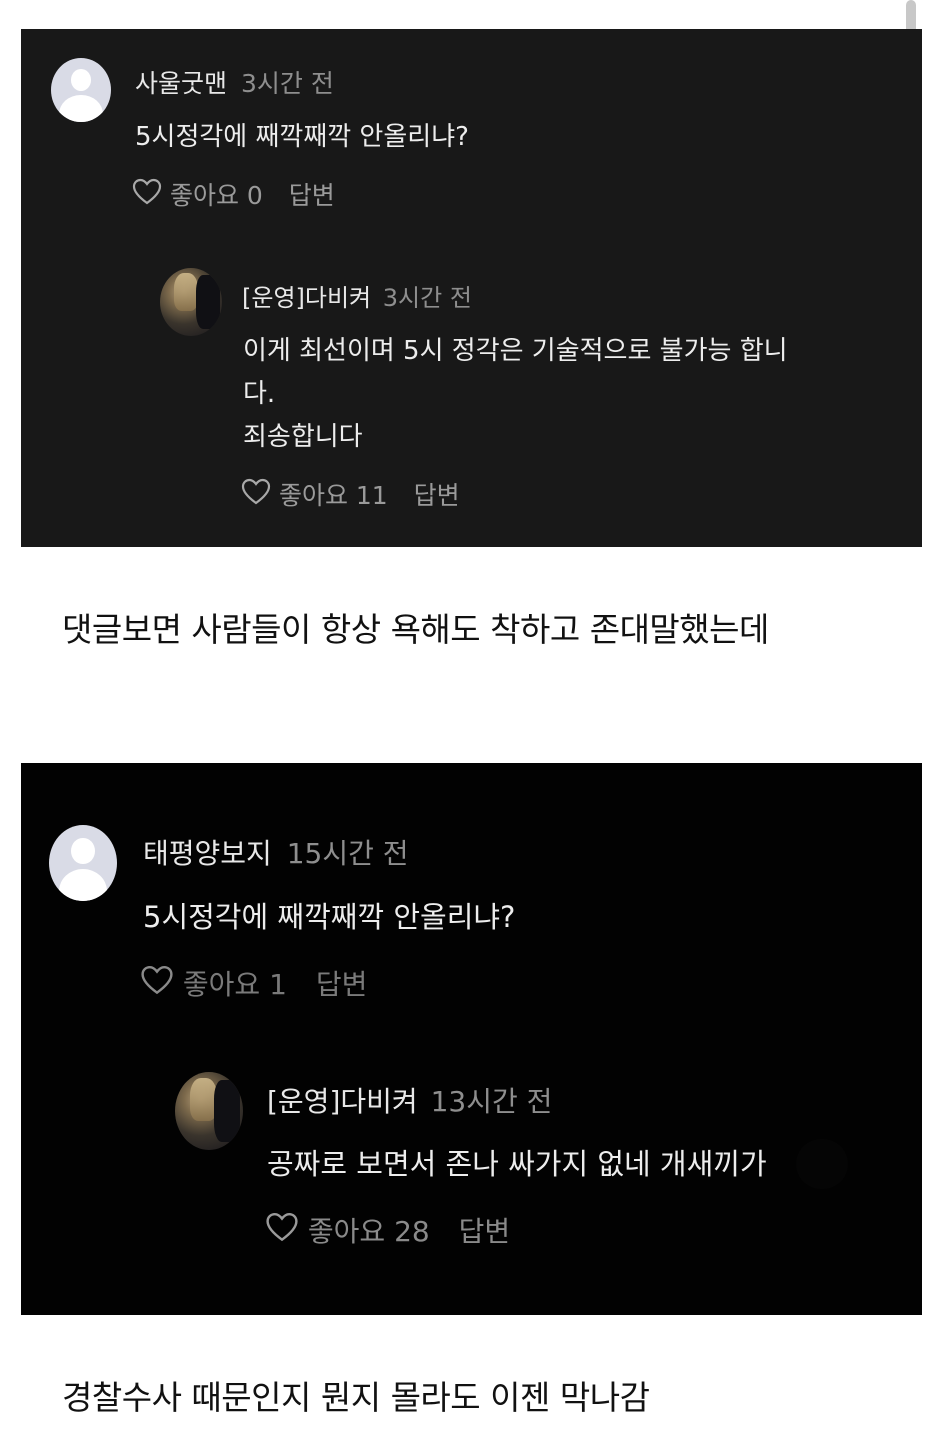  I want to click on comment-header: 태평양보지 15시간 전, so click(276, 852).